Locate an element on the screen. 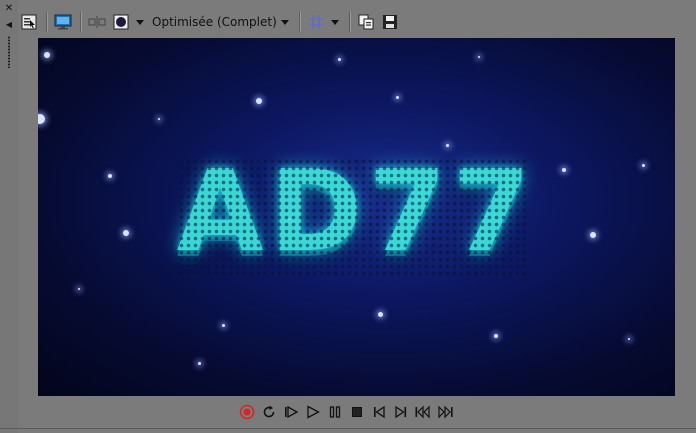 This screenshot has width=696, height=433. external-monitor-button is located at coordinates (63, 22).